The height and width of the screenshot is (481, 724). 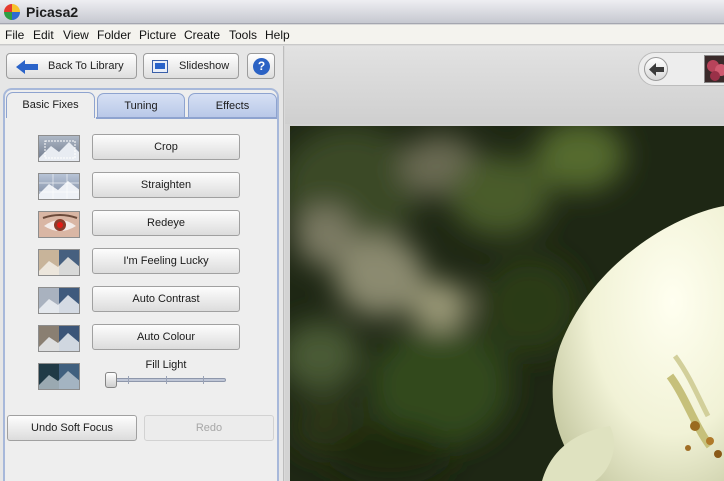 I want to click on previous-photo-button, so click(x=656, y=69).